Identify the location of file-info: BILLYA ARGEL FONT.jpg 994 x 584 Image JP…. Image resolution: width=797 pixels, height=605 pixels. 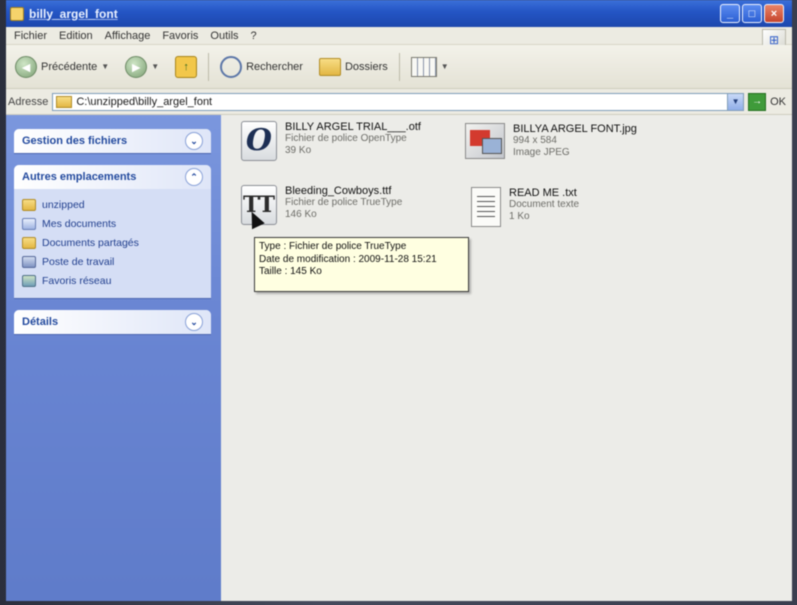
(575, 141).